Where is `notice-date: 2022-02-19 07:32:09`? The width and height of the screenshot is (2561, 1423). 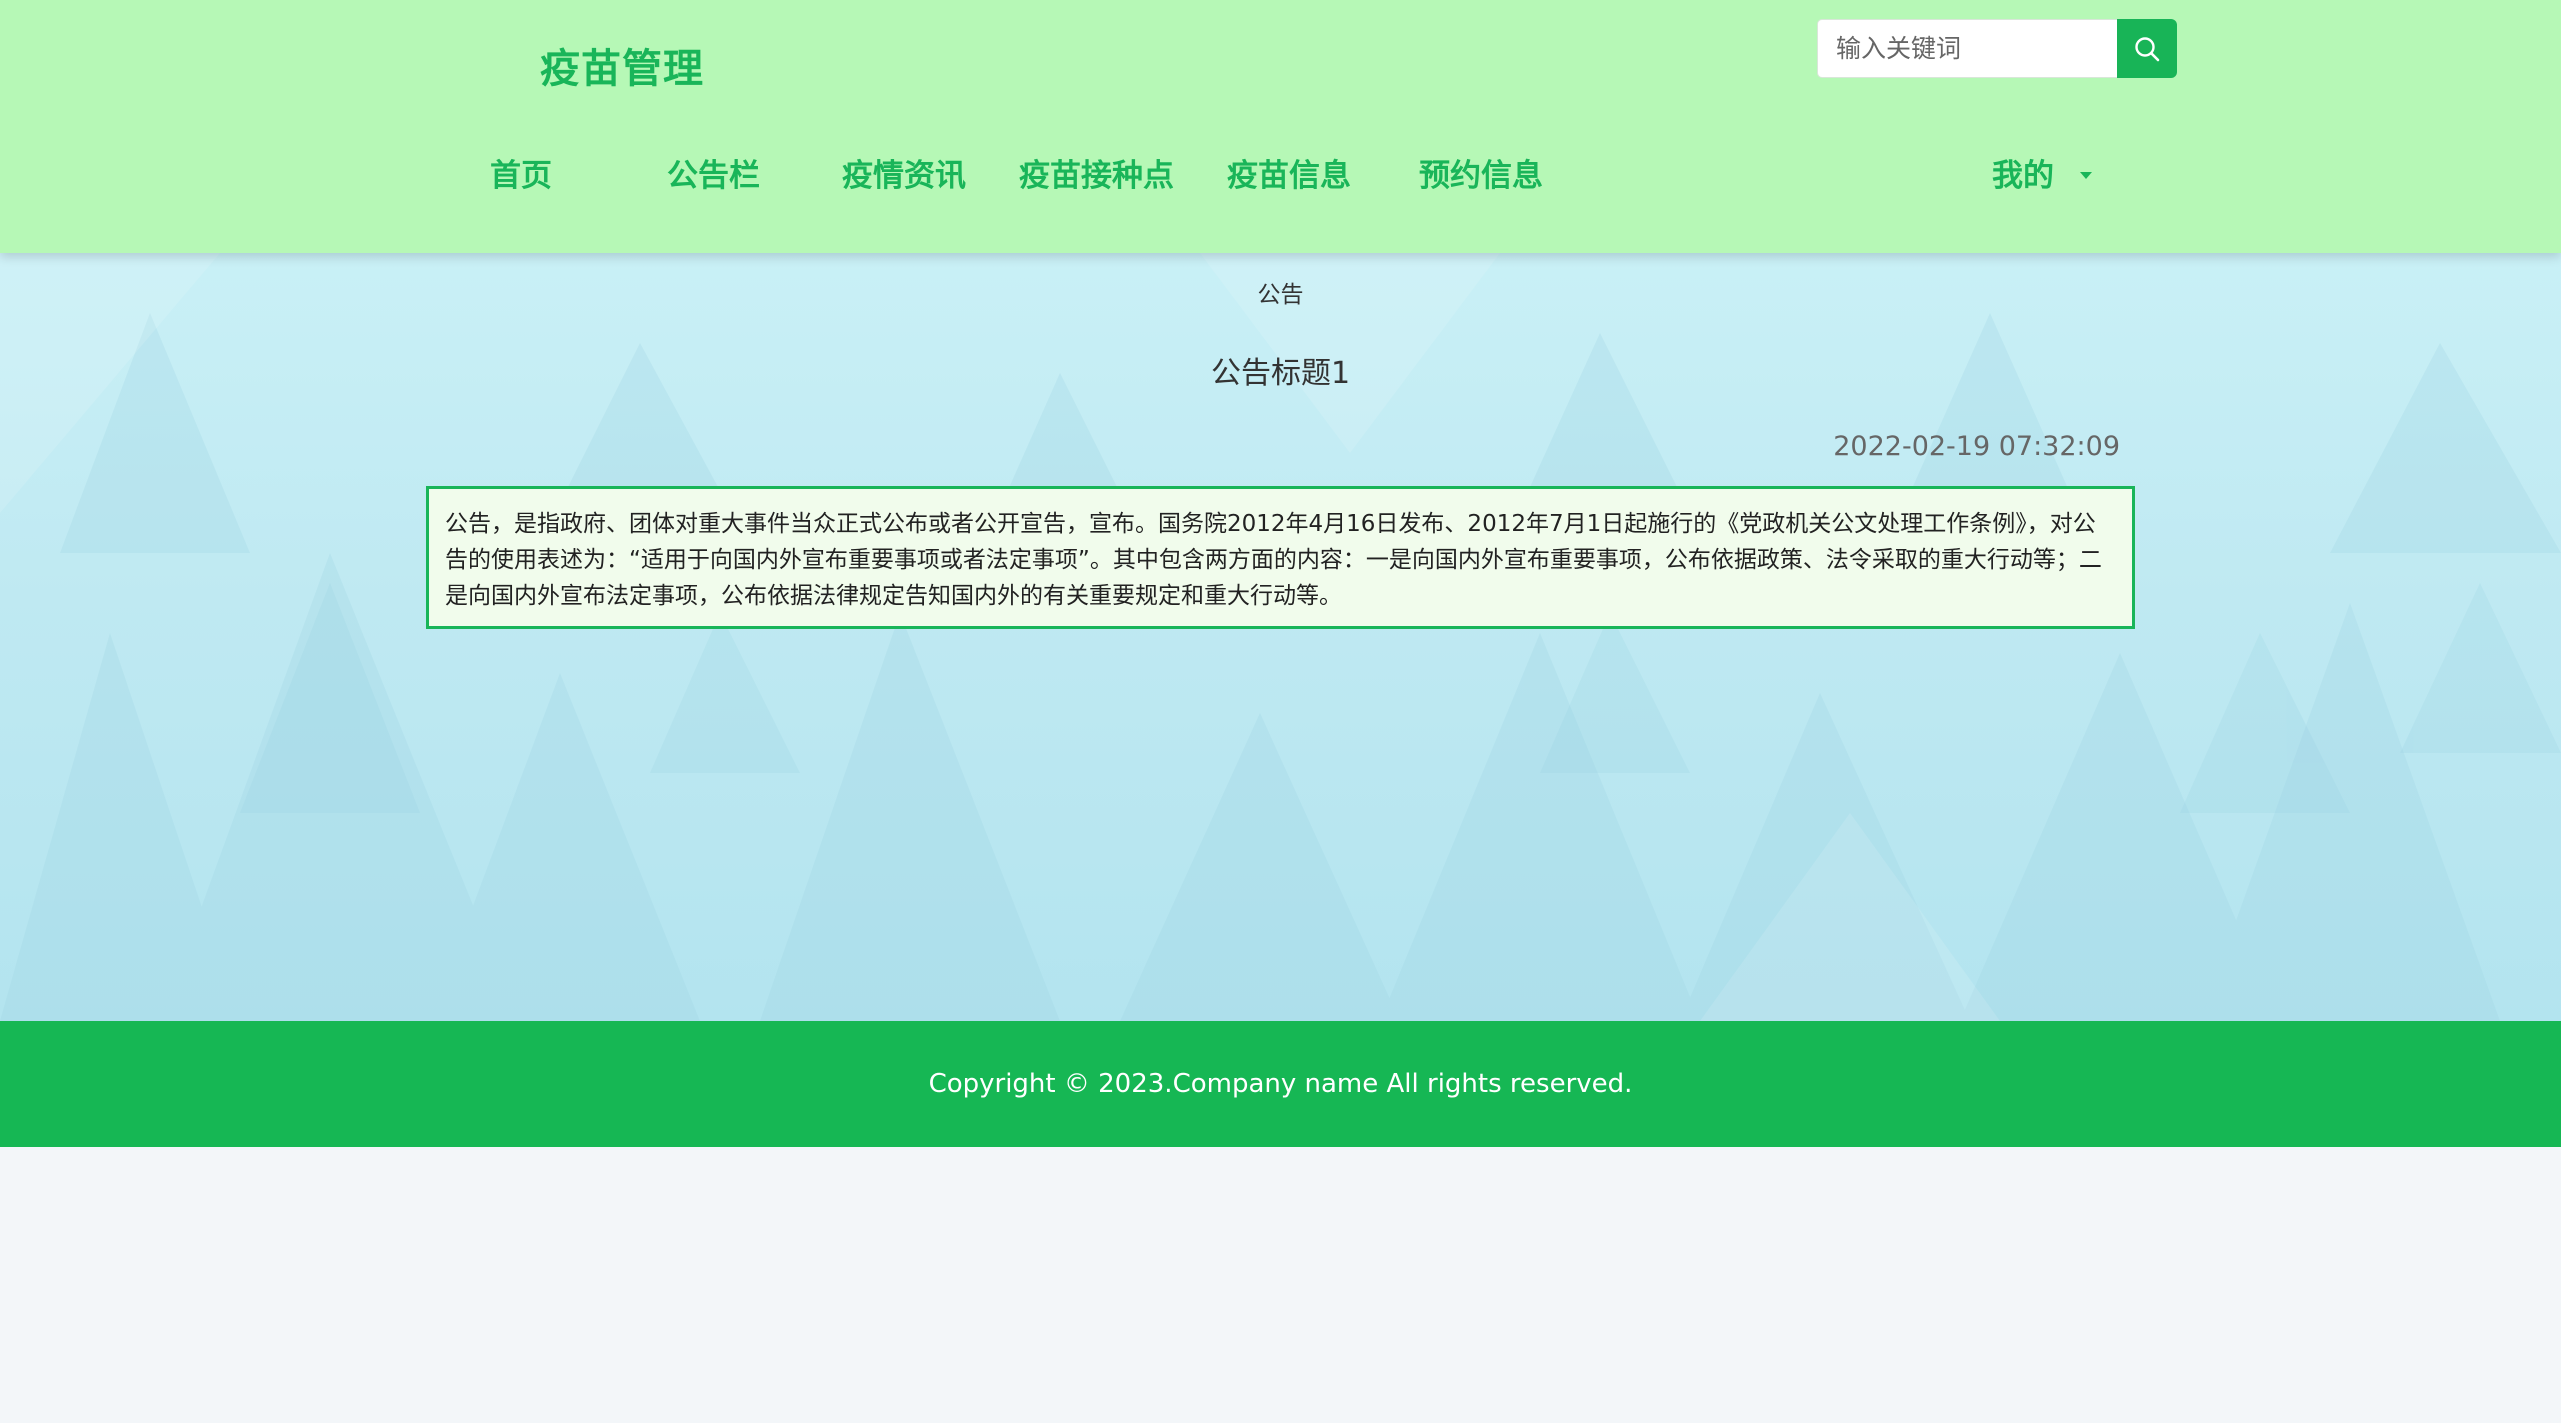 notice-date: 2022-02-19 07:32:09 is located at coordinates (1976, 446).